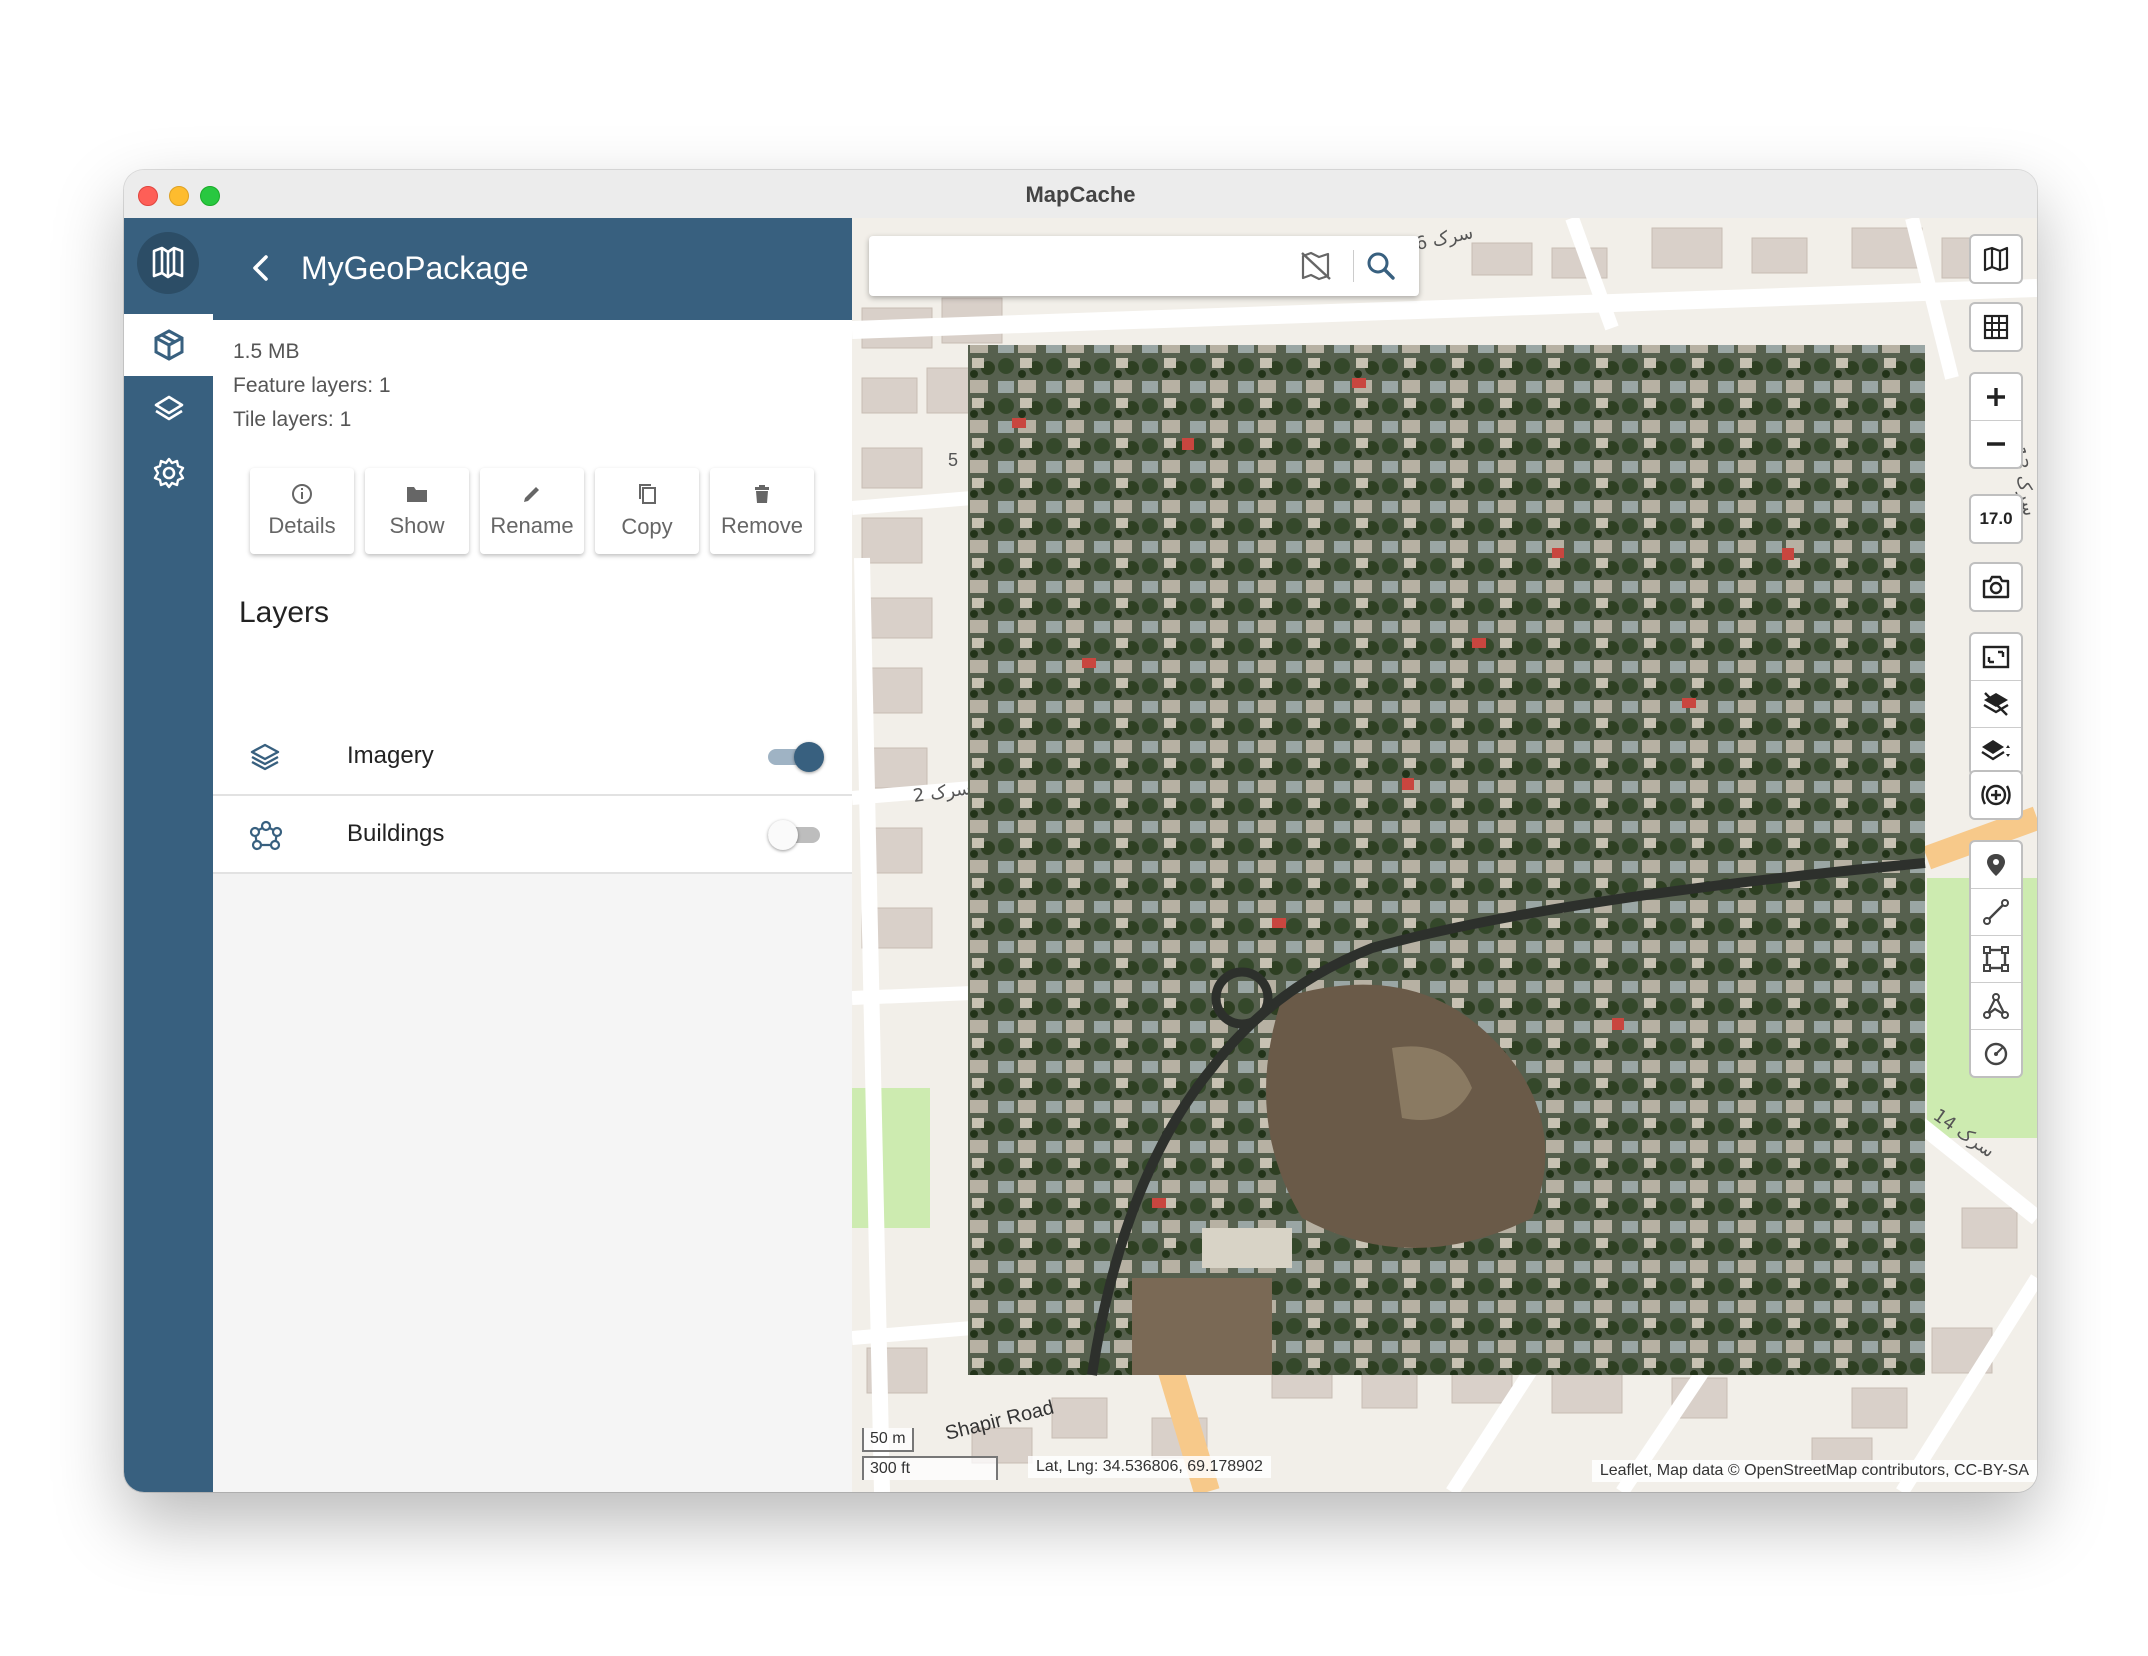  I want to click on screenshot-control, so click(1996, 587).